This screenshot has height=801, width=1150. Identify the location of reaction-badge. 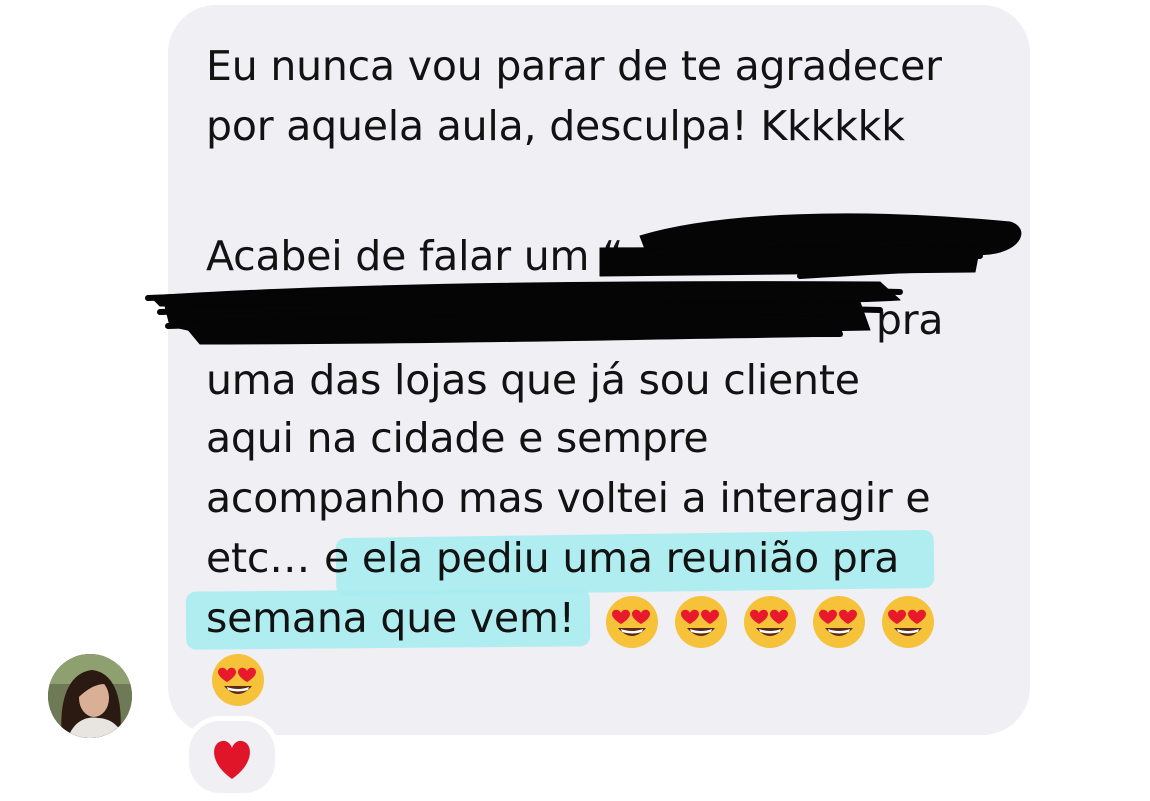
(232, 757).